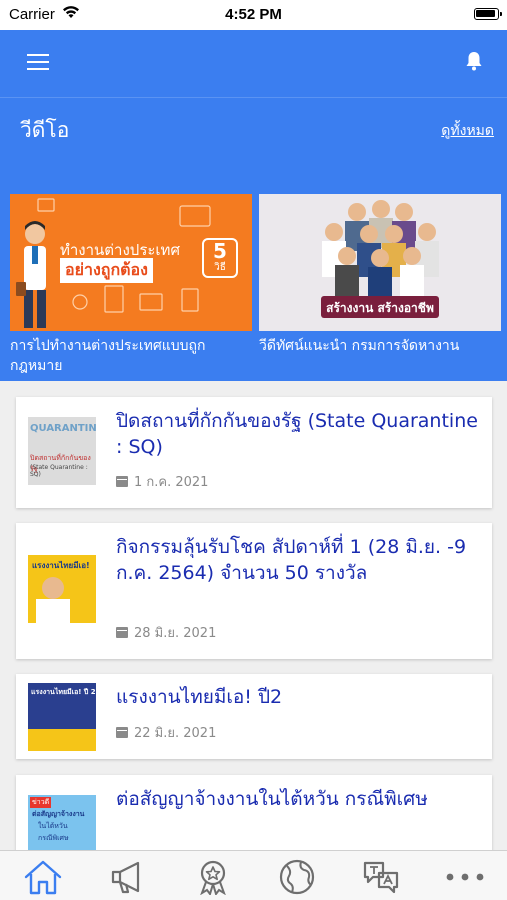 The image size is (507, 900). I want to click on more-icon, so click(465, 877).